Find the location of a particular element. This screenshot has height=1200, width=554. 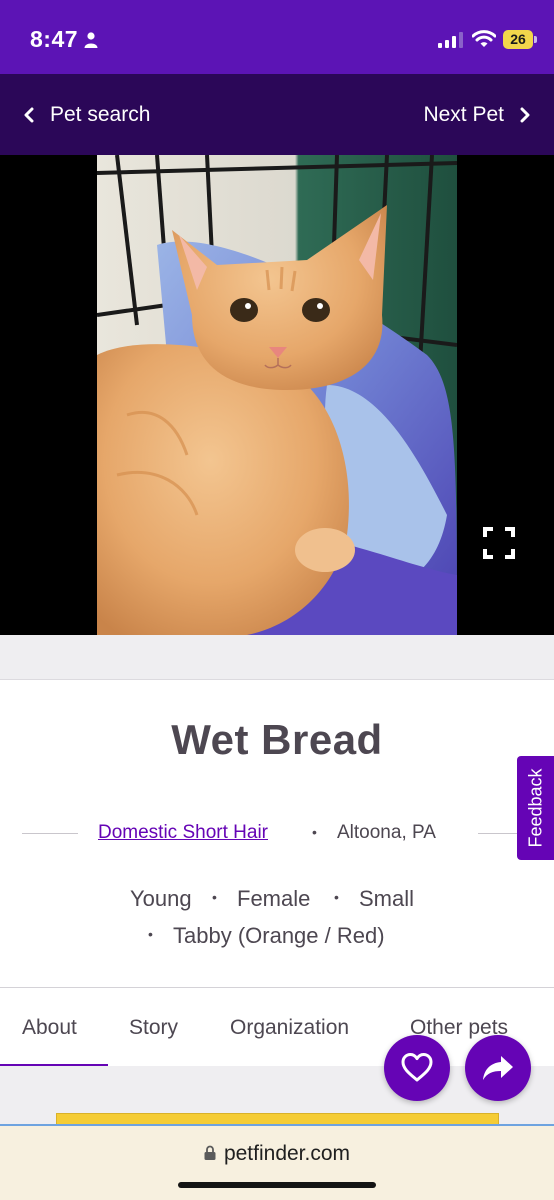

signal-icon is located at coordinates (450, 40).